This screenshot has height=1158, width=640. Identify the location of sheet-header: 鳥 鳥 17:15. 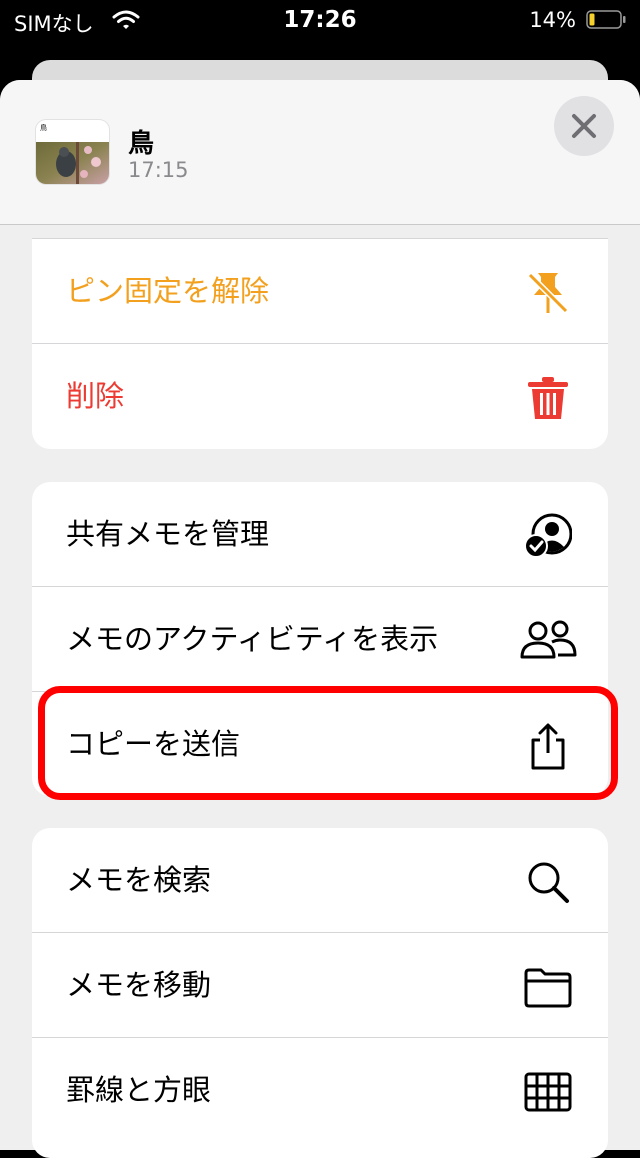
(320, 152).